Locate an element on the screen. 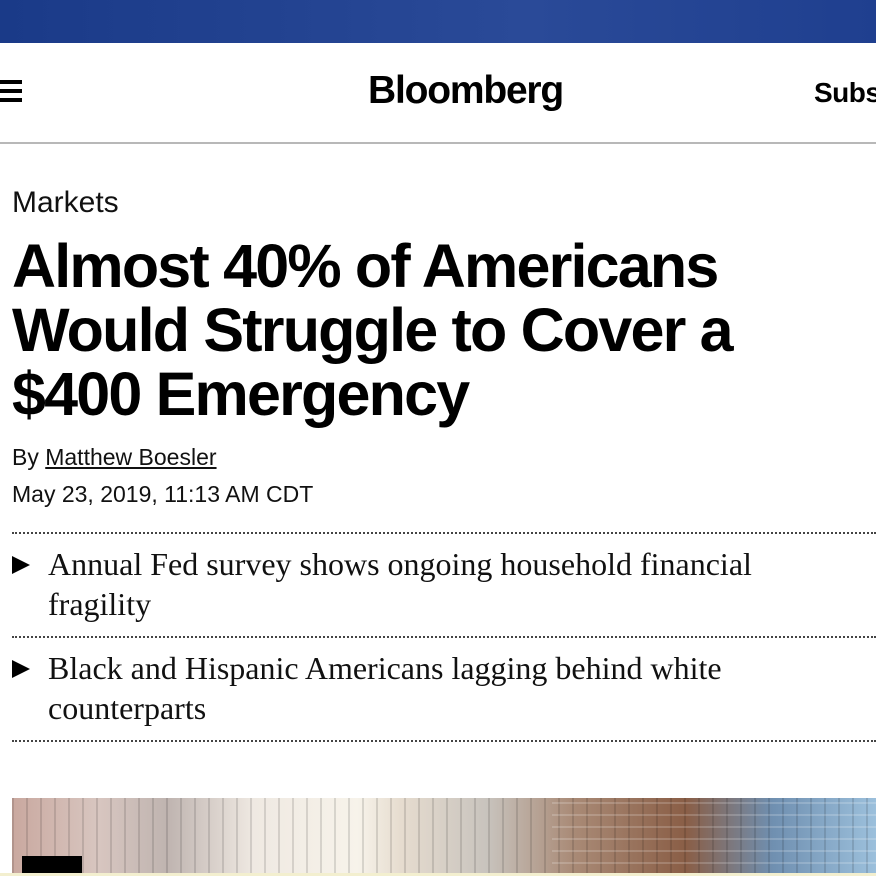 The image size is (876, 876). bloomberg-logo: Bloomberg is located at coordinates (466, 91).